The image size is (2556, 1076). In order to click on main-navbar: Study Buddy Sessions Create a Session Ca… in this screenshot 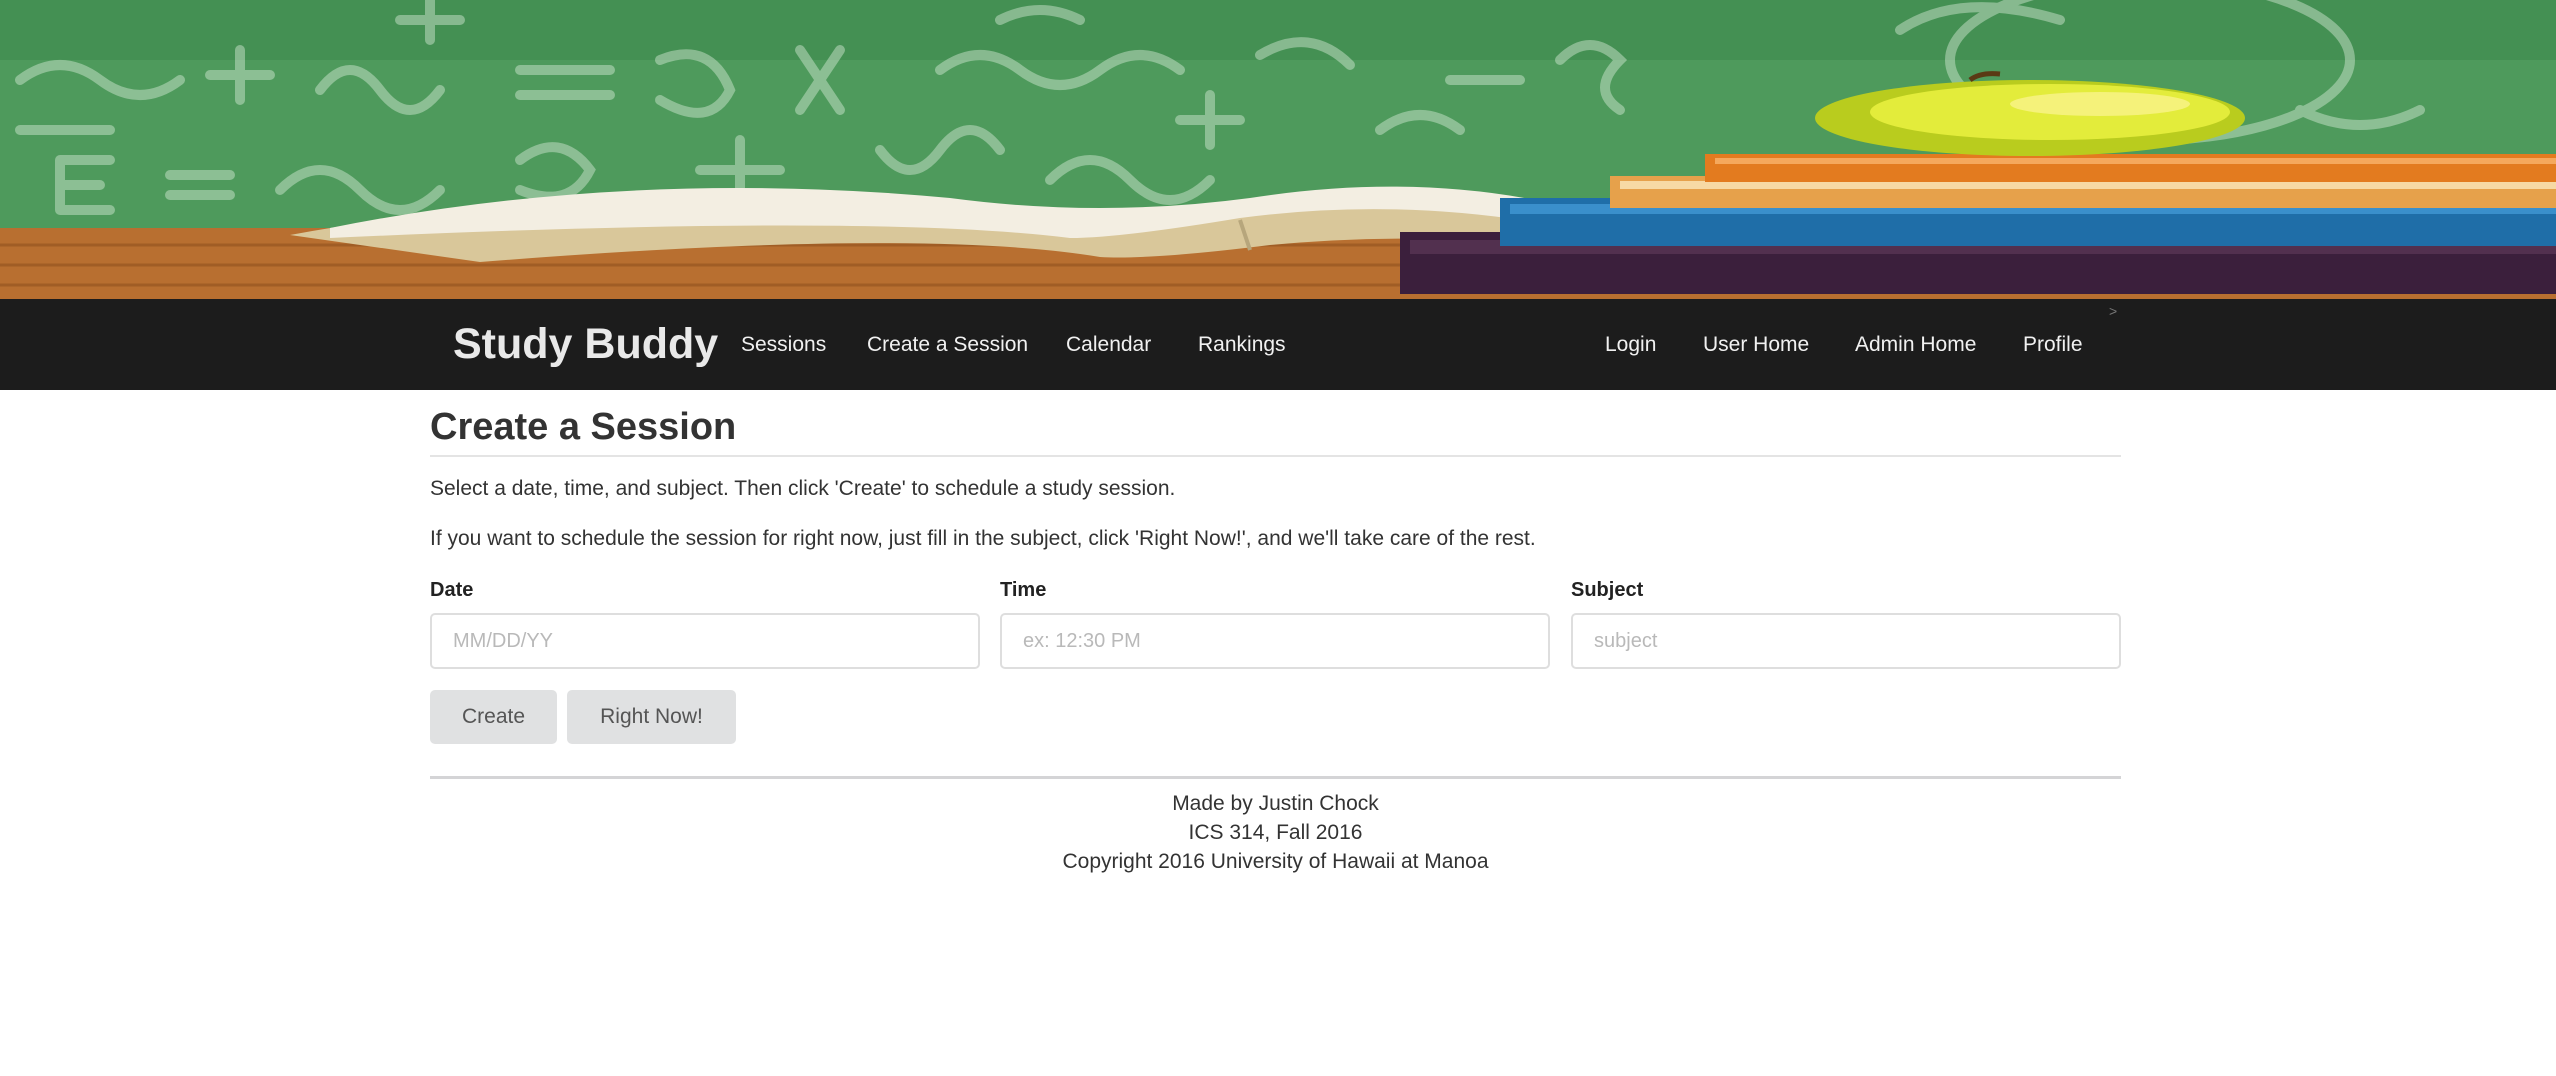, I will do `click(1278, 344)`.